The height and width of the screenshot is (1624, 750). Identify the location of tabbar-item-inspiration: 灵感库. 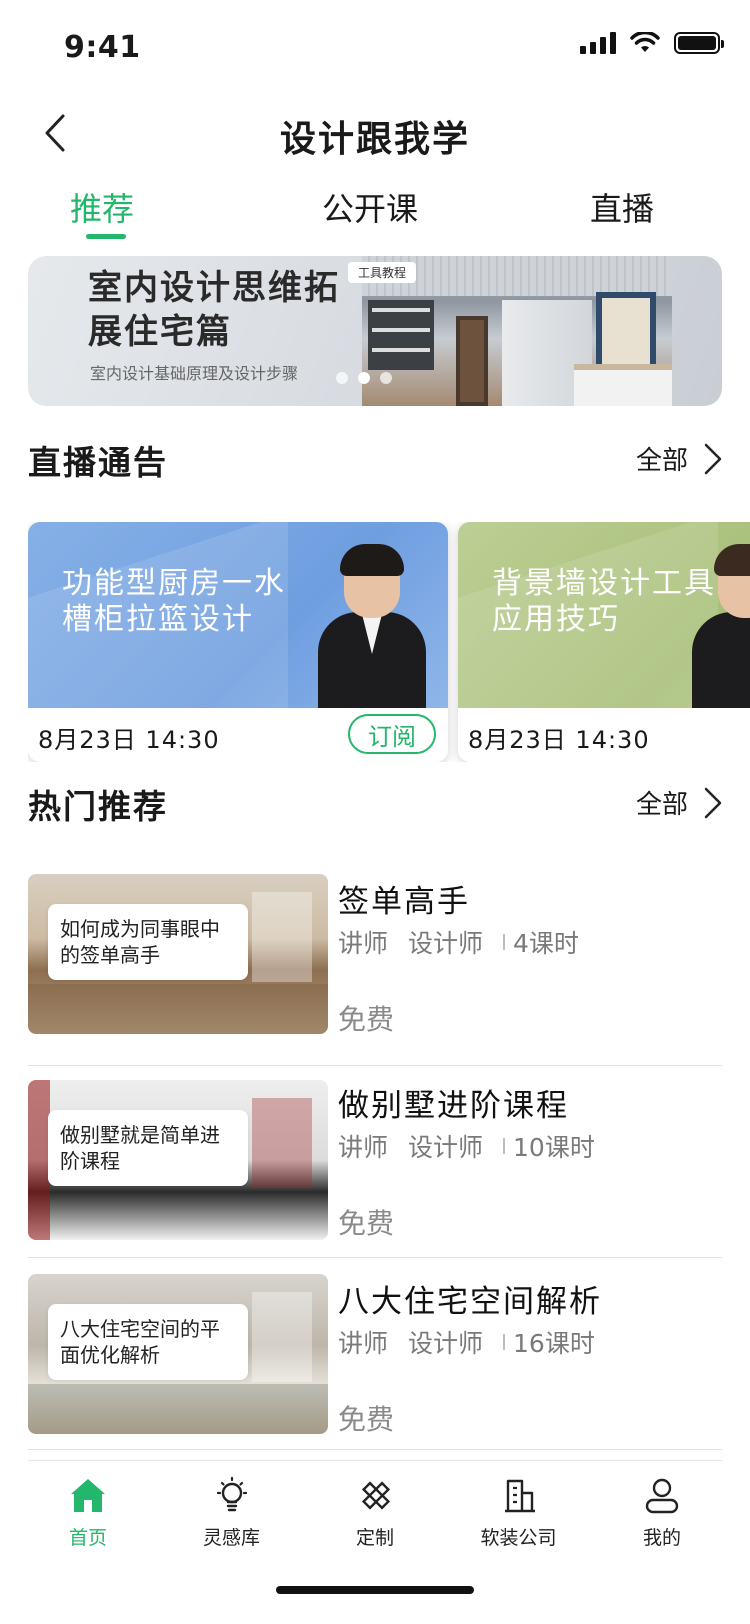
(232, 1508).